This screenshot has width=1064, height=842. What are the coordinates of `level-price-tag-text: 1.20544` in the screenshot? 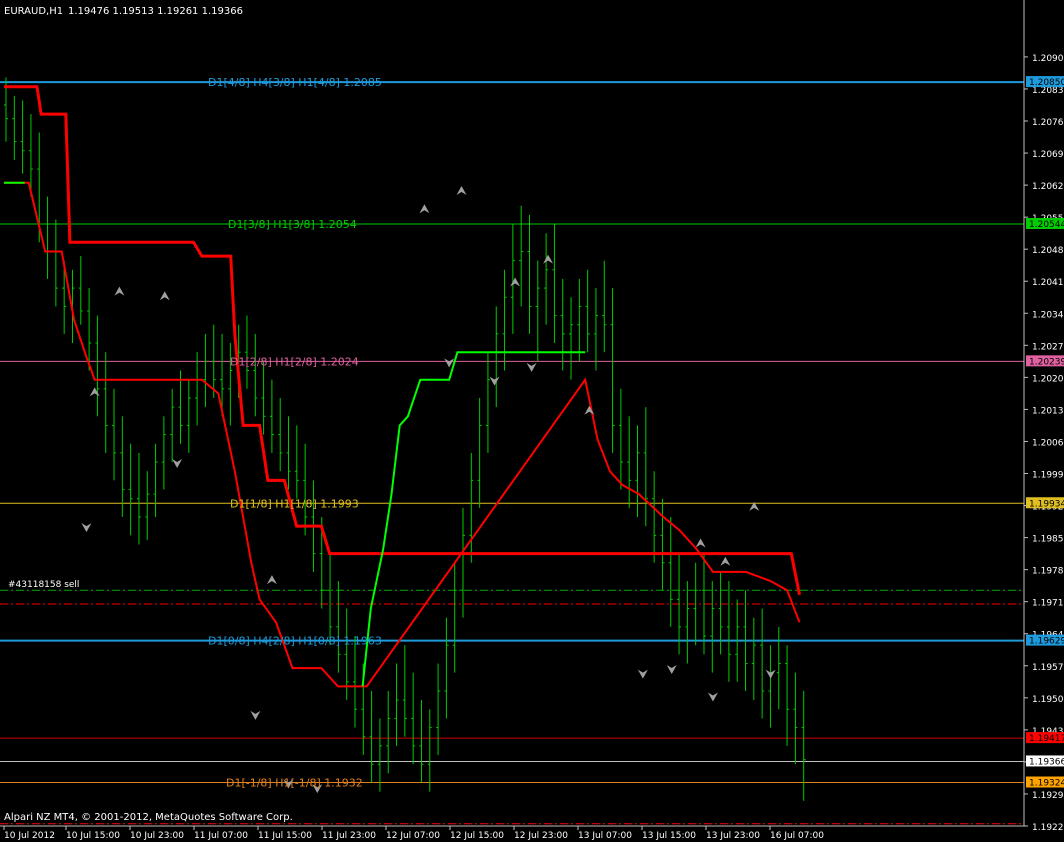 It's located at (1046, 225).